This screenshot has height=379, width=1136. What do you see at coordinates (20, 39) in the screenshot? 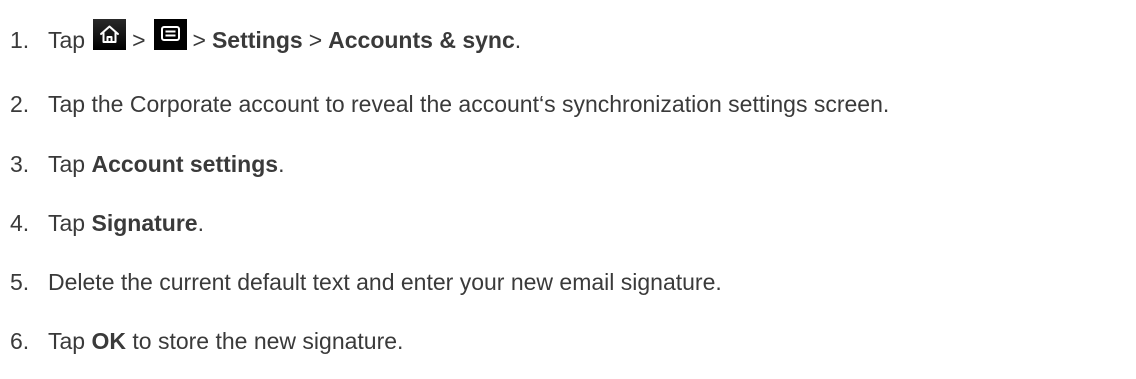
I see `step-number: 1.` at bounding box center [20, 39].